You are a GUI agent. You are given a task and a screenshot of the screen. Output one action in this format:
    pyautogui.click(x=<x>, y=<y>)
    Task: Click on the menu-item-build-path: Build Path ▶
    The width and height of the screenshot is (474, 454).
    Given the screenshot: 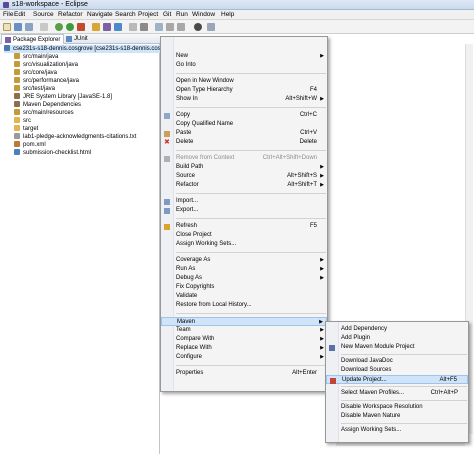 What is the action you would take?
    pyautogui.click(x=244, y=167)
    